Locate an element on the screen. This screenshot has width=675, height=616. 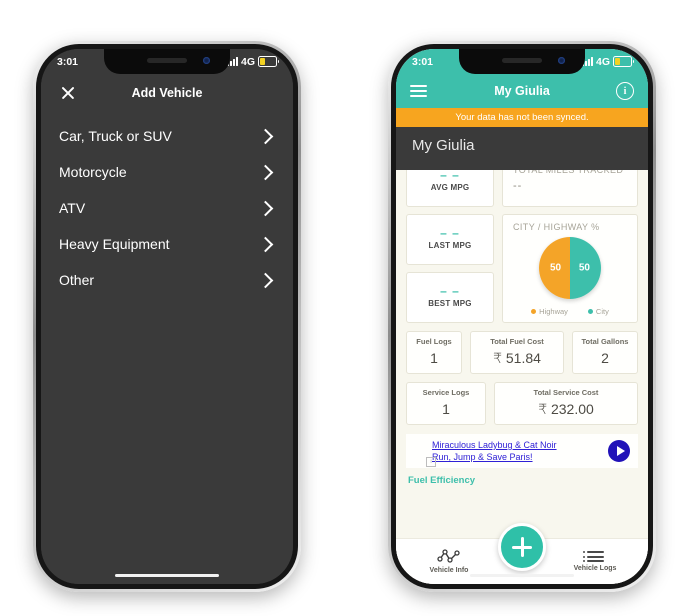
avg-mpg-label: AVG MPG is located at coordinates (450, 187).